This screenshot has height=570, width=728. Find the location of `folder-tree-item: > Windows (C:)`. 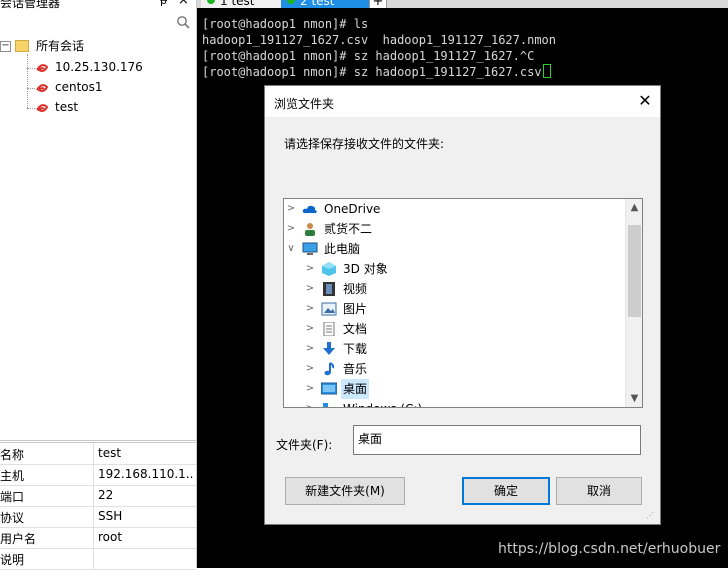

folder-tree-item: > Windows (C:) is located at coordinates (454, 403).